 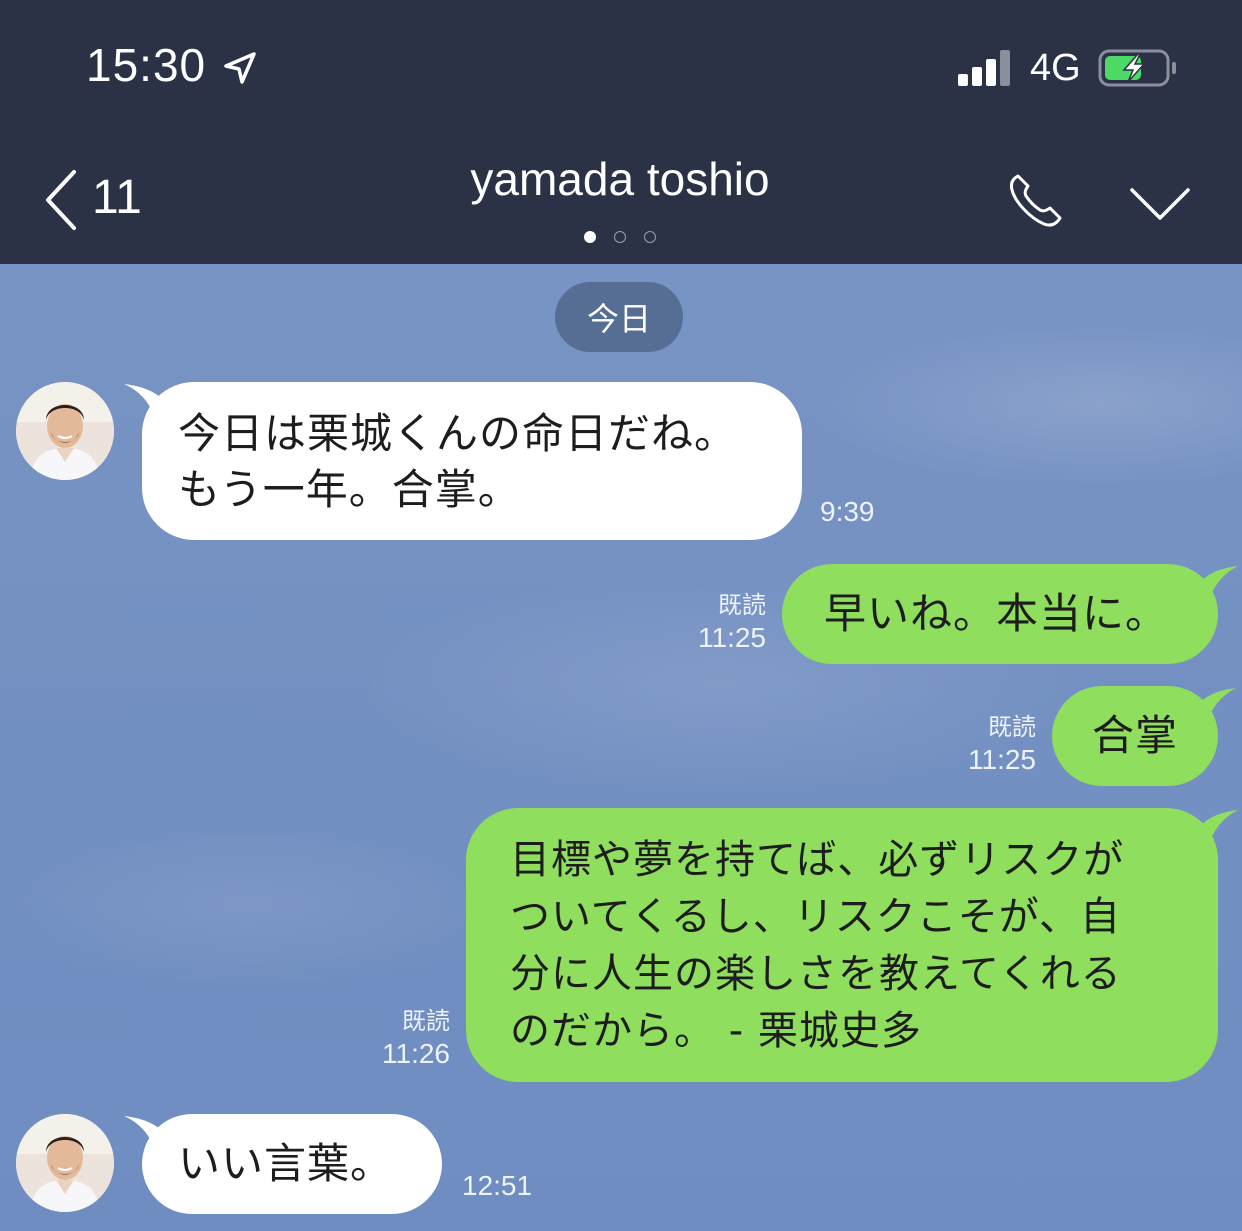 What do you see at coordinates (146, 65) in the screenshot?
I see `status-time: 15:30` at bounding box center [146, 65].